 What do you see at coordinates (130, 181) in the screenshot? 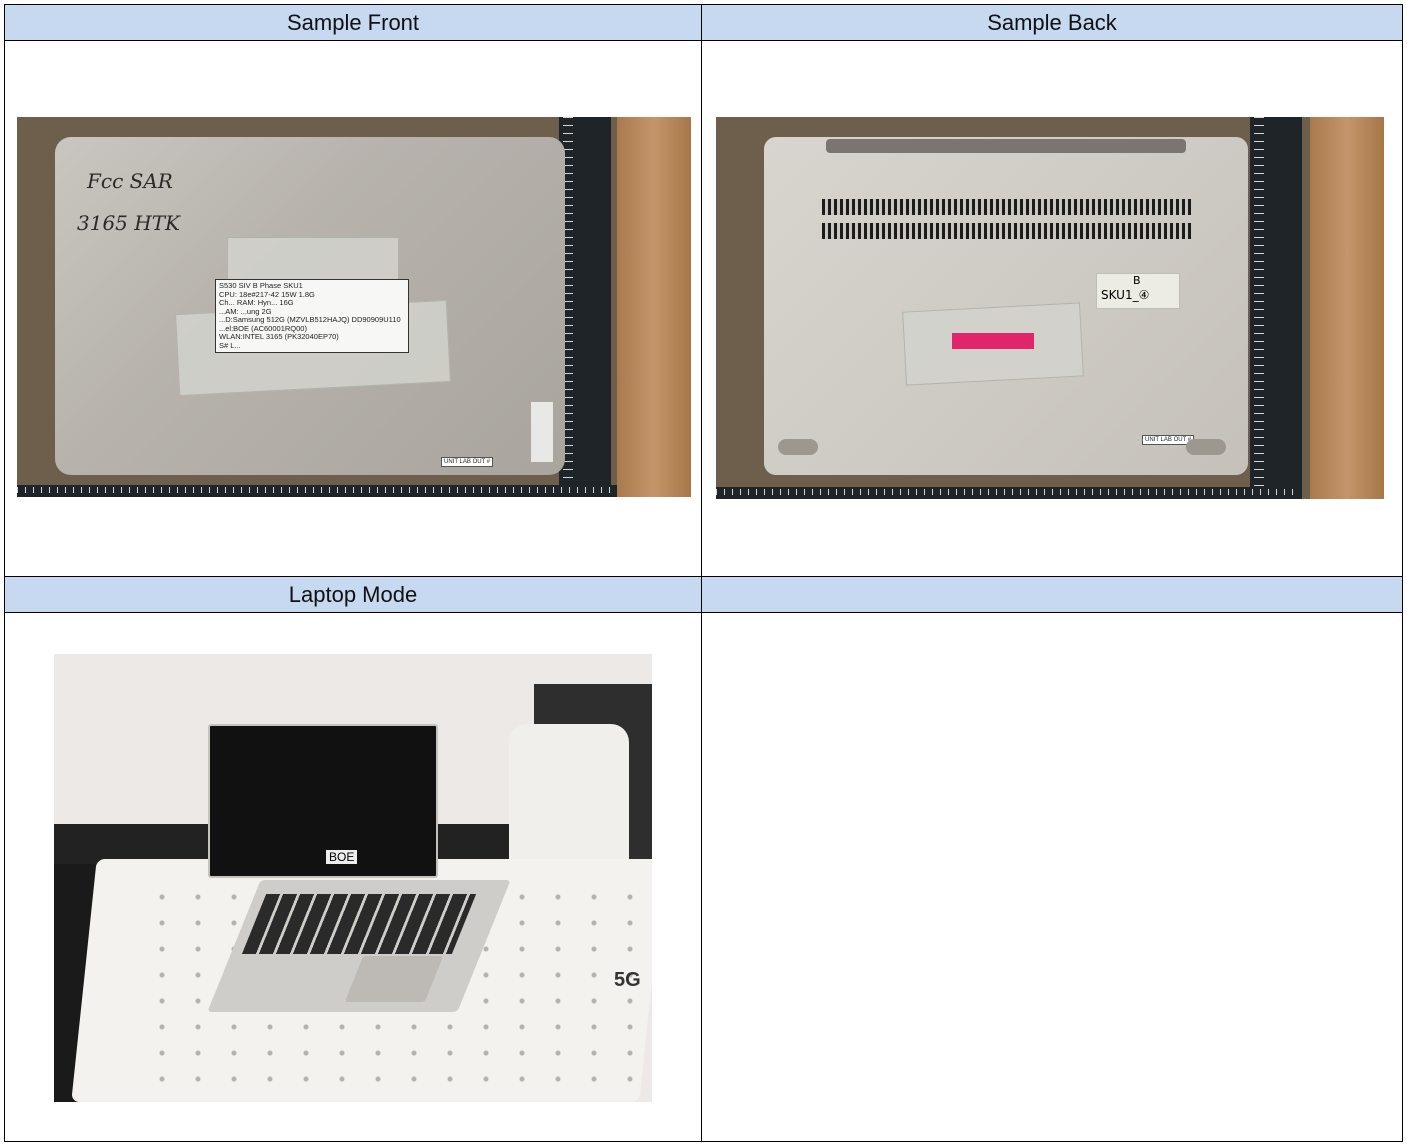
I see `handwriting-line-1: Fcc SAR` at bounding box center [130, 181].